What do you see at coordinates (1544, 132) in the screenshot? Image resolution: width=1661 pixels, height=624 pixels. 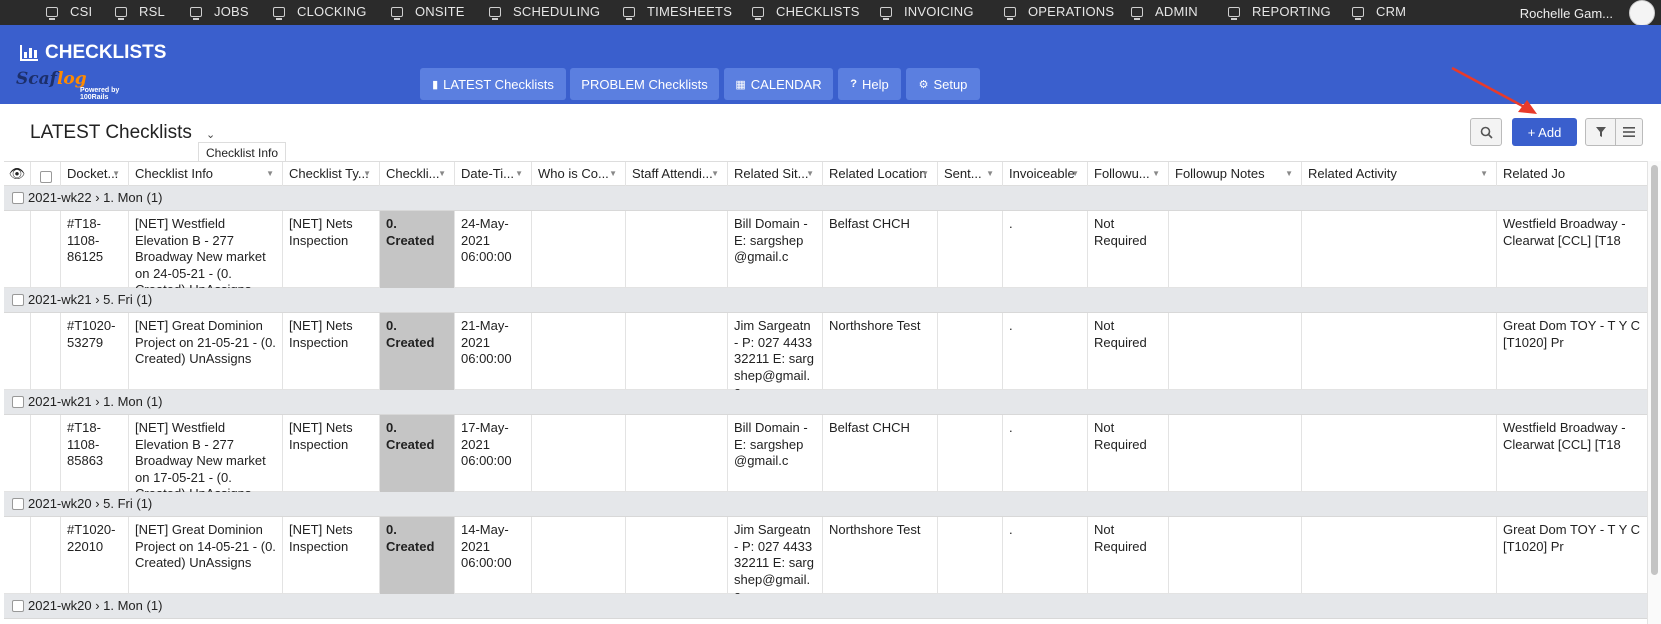 I see `add-button: + Add` at bounding box center [1544, 132].